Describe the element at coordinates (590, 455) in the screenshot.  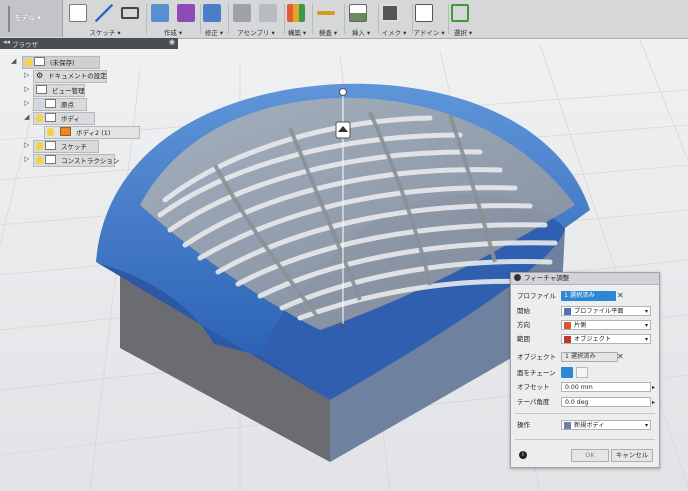
I see `ok-button: OK` at that location.